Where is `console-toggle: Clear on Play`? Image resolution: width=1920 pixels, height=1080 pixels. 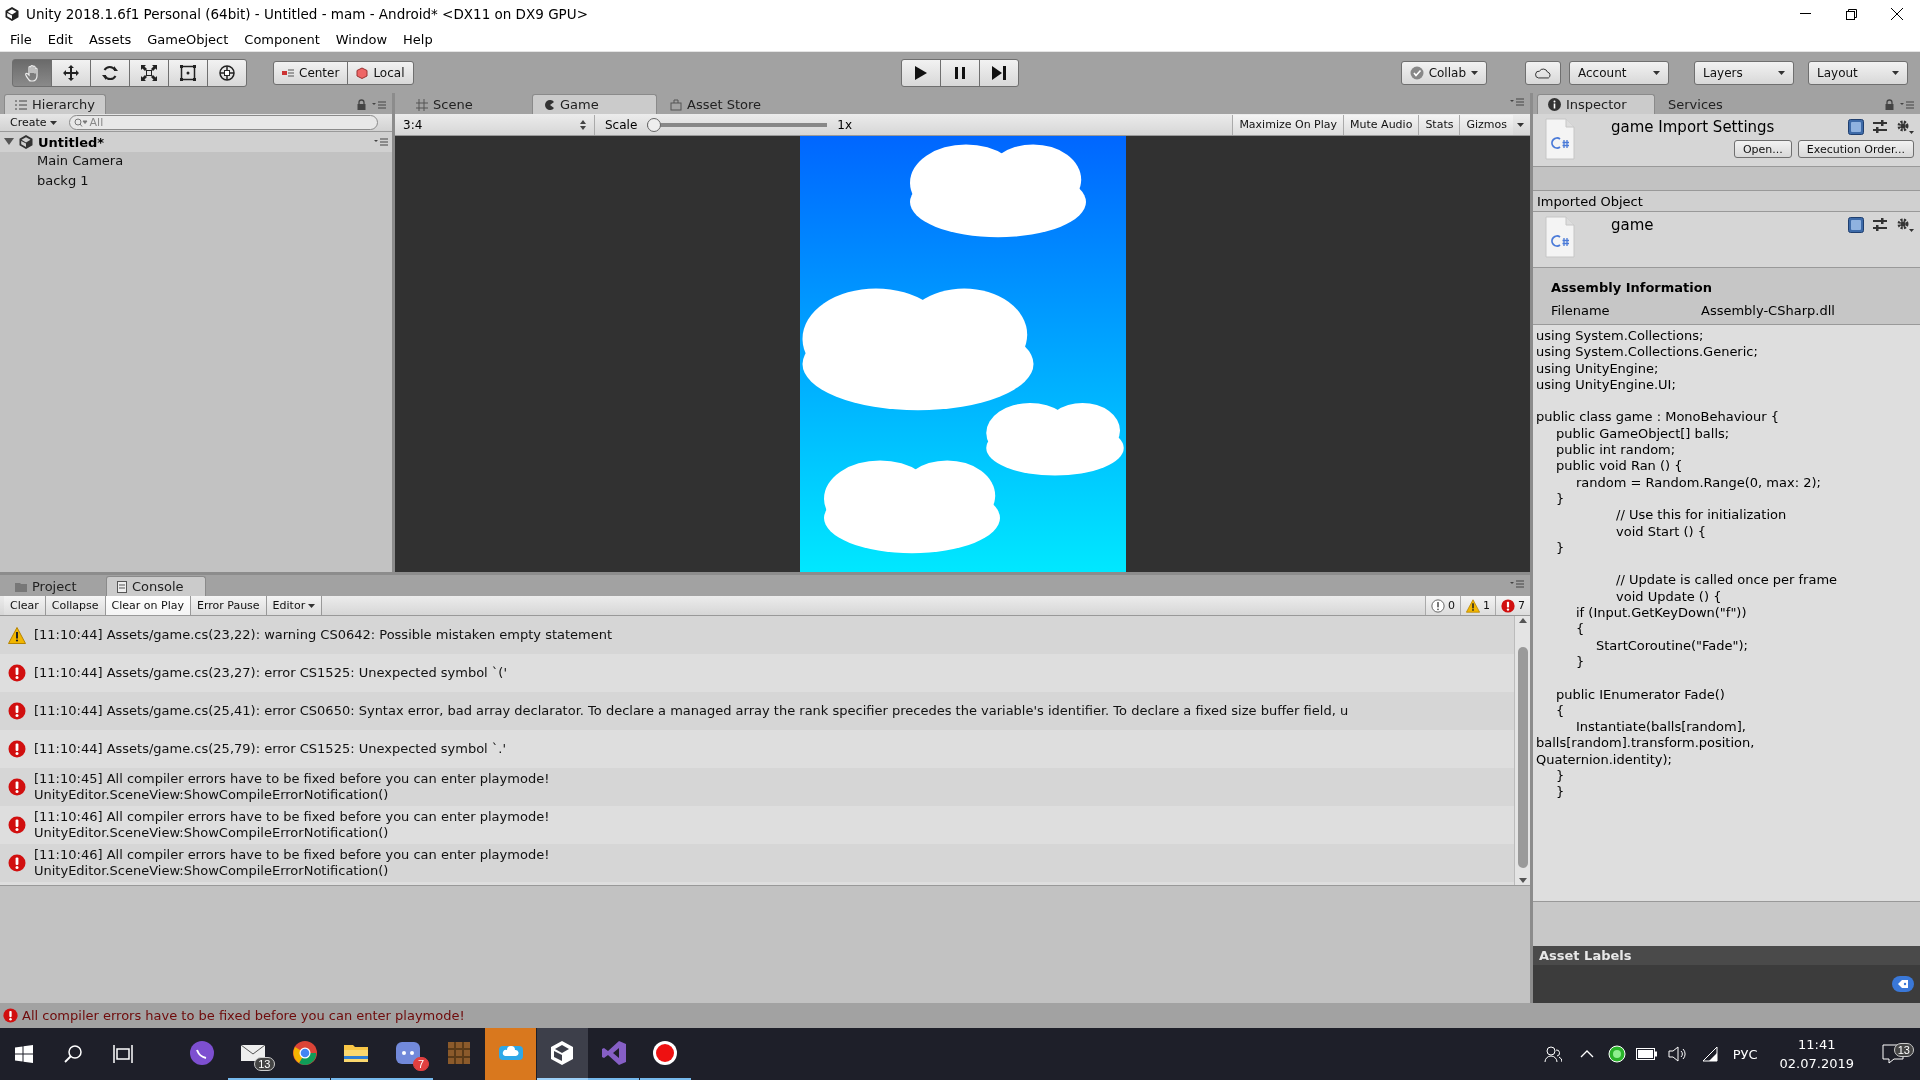 console-toggle: Clear on Play is located at coordinates (148, 605).